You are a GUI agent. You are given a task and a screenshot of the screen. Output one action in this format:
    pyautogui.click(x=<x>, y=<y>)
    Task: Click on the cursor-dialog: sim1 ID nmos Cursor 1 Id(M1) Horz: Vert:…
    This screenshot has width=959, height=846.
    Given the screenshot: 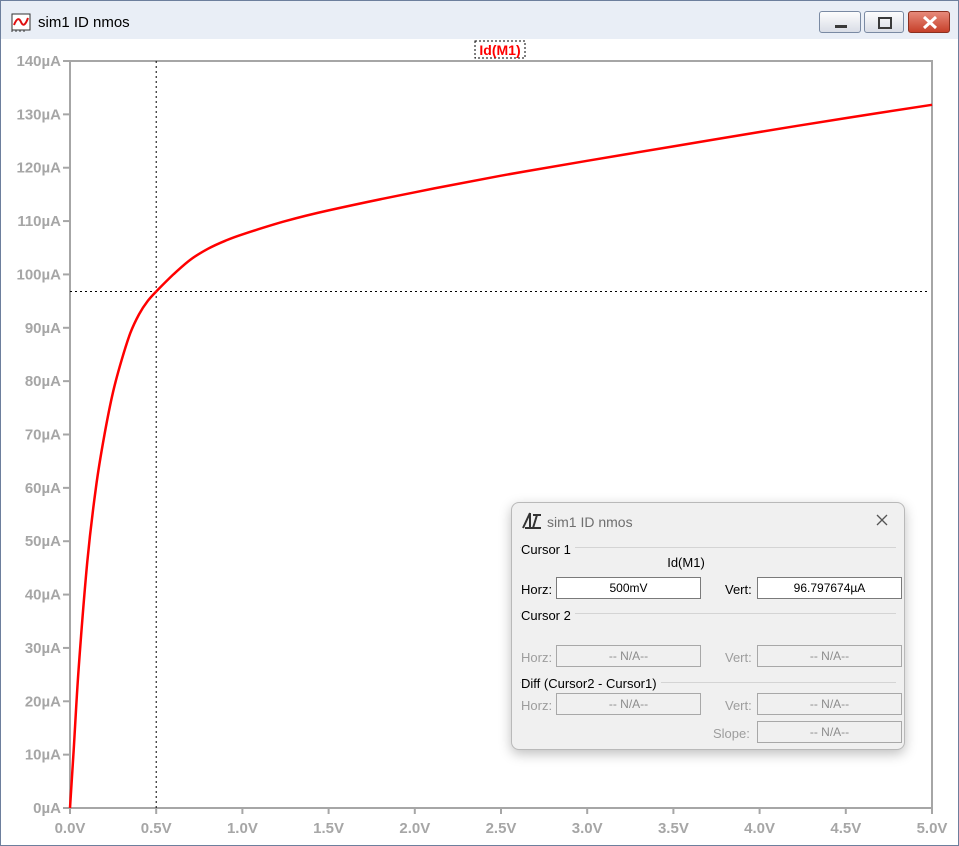 What is the action you would take?
    pyautogui.click(x=708, y=626)
    